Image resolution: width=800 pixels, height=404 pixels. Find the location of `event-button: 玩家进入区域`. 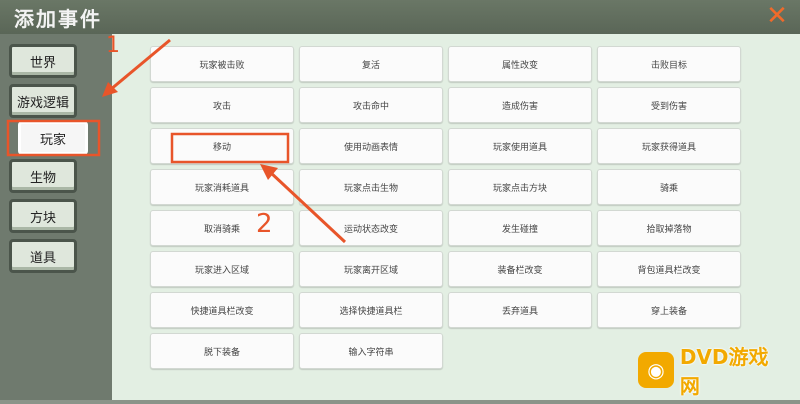

event-button: 玩家进入区域 is located at coordinates (222, 269).